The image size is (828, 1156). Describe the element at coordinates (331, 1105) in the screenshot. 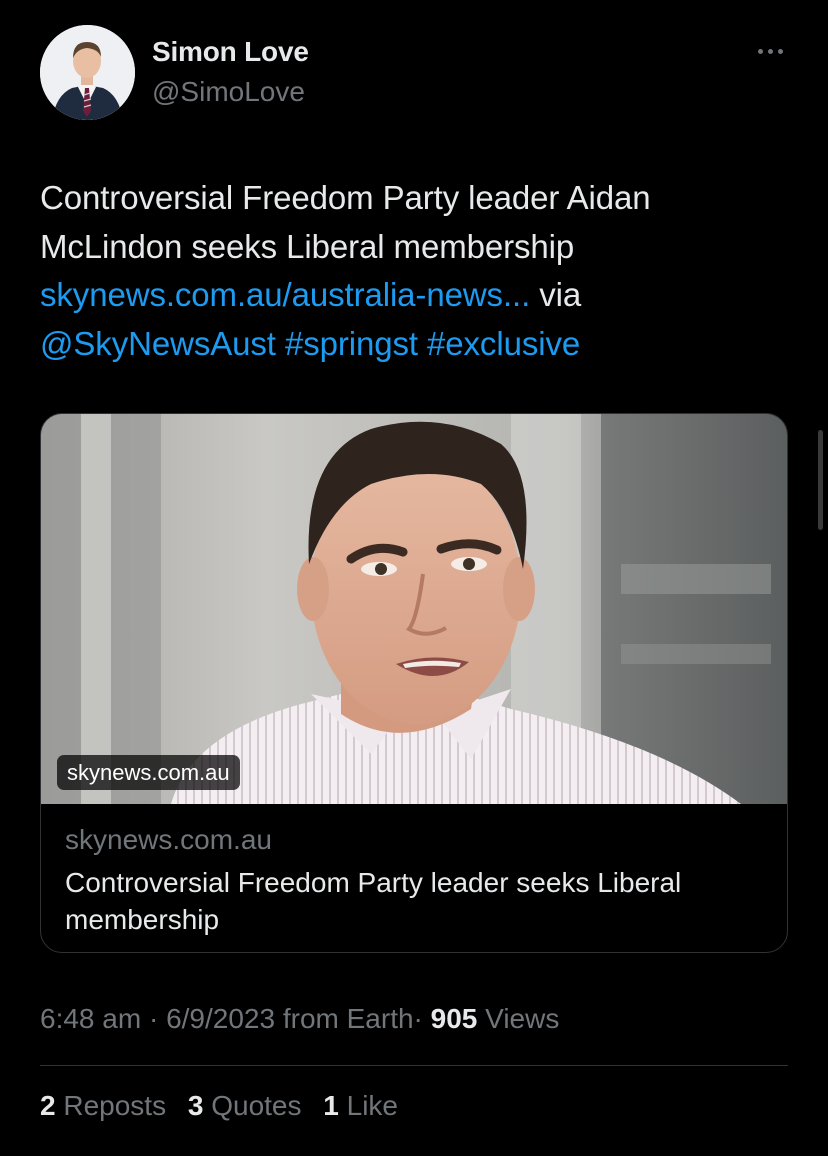

I see `likes-count: 1` at that location.